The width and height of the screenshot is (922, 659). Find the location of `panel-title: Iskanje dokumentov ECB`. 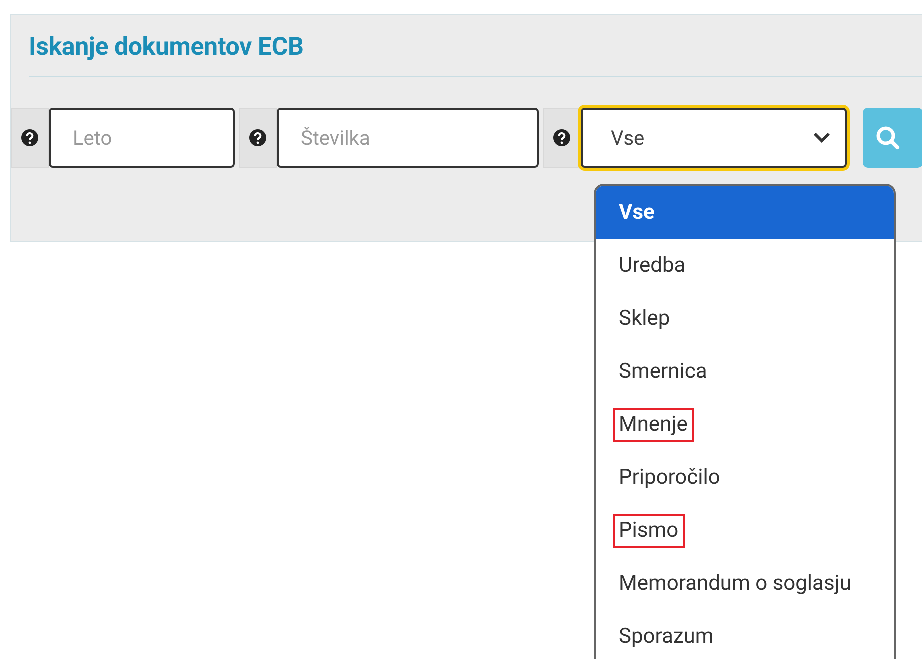

panel-title: Iskanje dokumentov ECB is located at coordinates (166, 47).